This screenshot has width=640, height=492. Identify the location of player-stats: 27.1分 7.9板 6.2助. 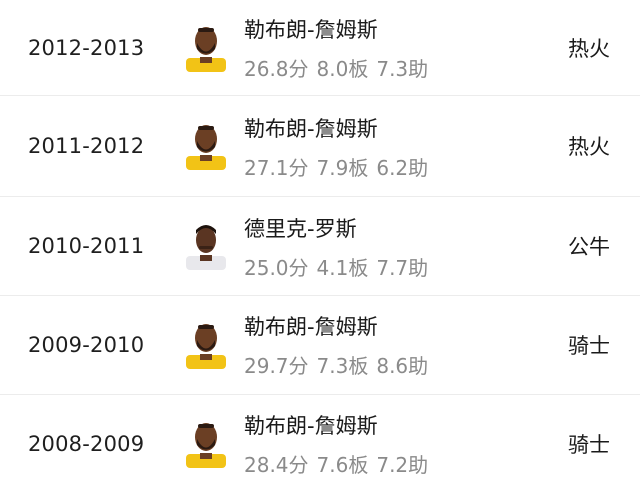
(336, 166).